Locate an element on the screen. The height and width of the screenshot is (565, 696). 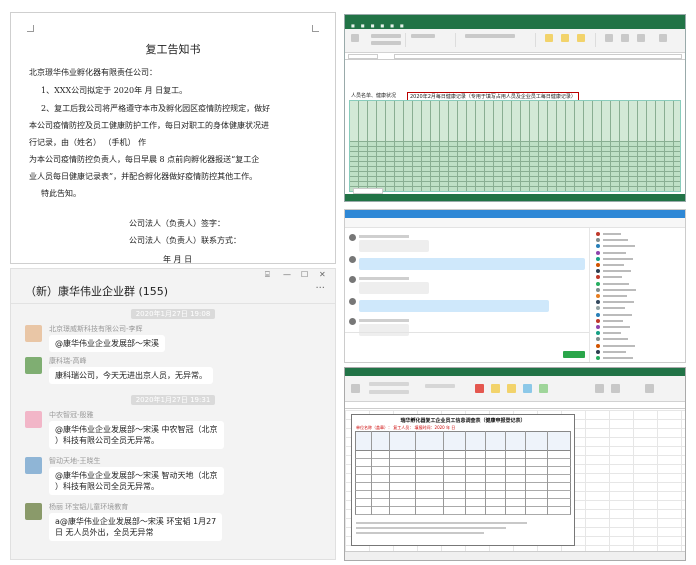
send-button is located at coordinates (574, 354).